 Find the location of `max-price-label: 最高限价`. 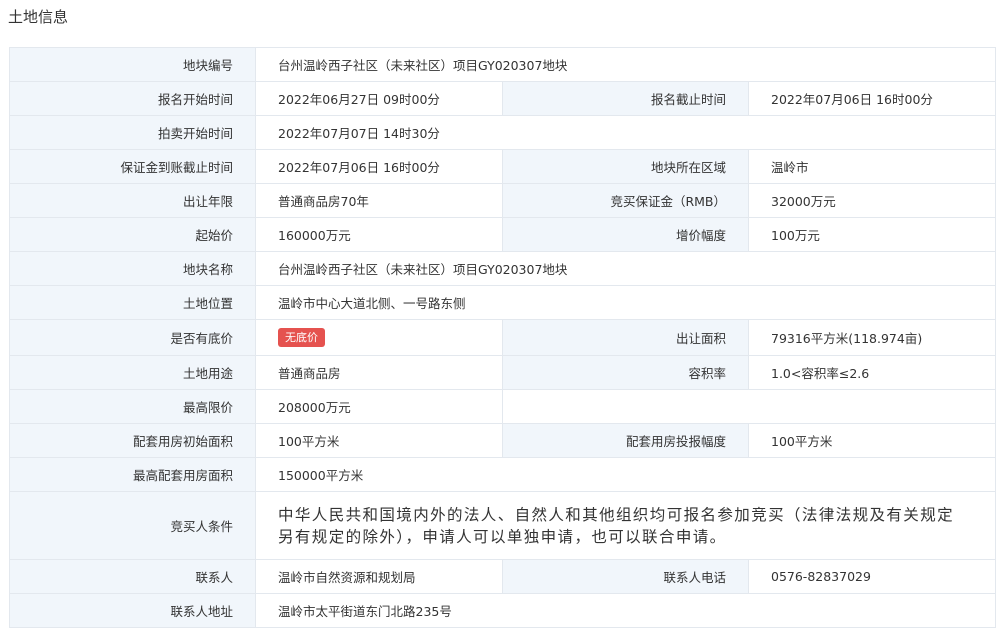

max-price-label: 最高限价 is located at coordinates (132, 406).